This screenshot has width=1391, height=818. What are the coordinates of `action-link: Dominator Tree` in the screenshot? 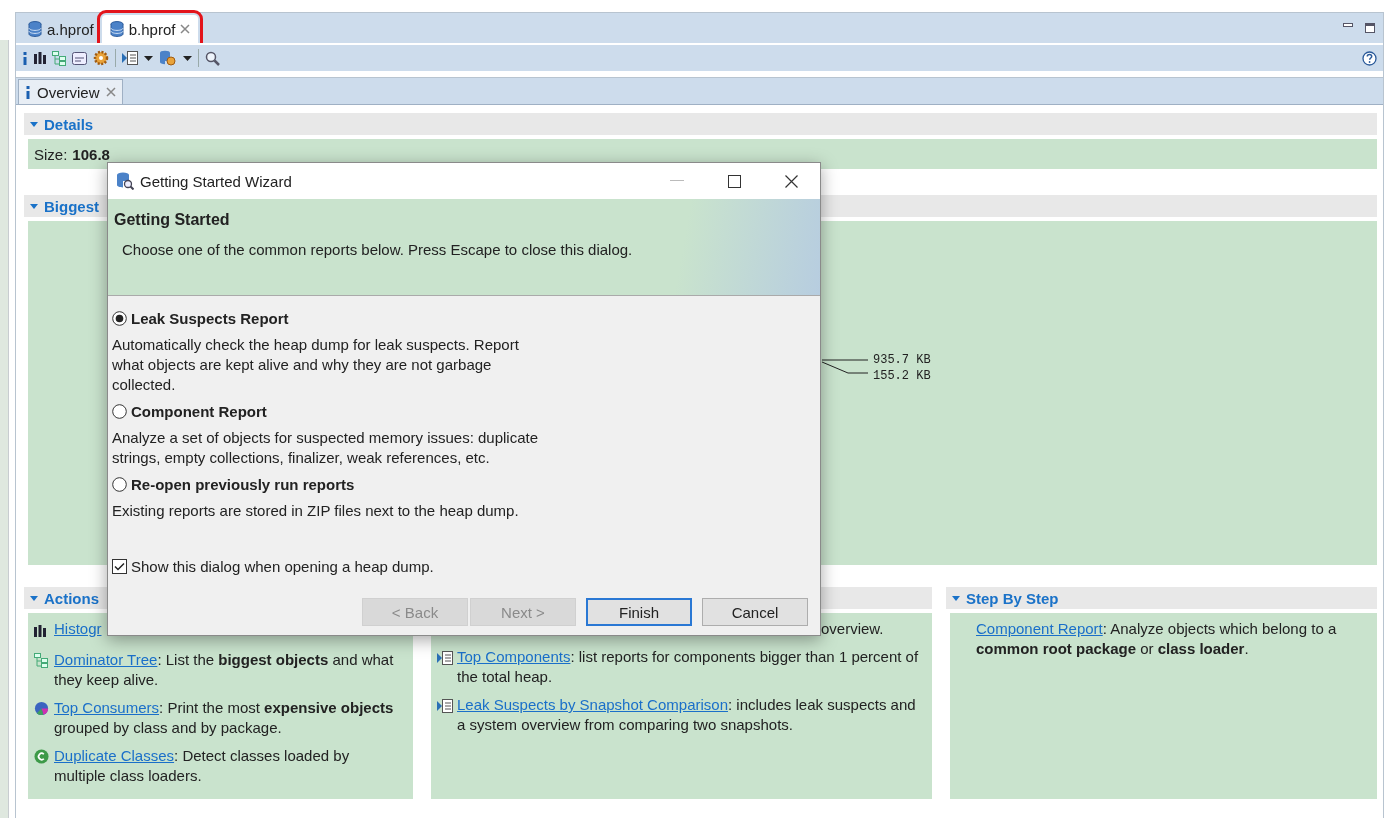 It's located at (106, 659).